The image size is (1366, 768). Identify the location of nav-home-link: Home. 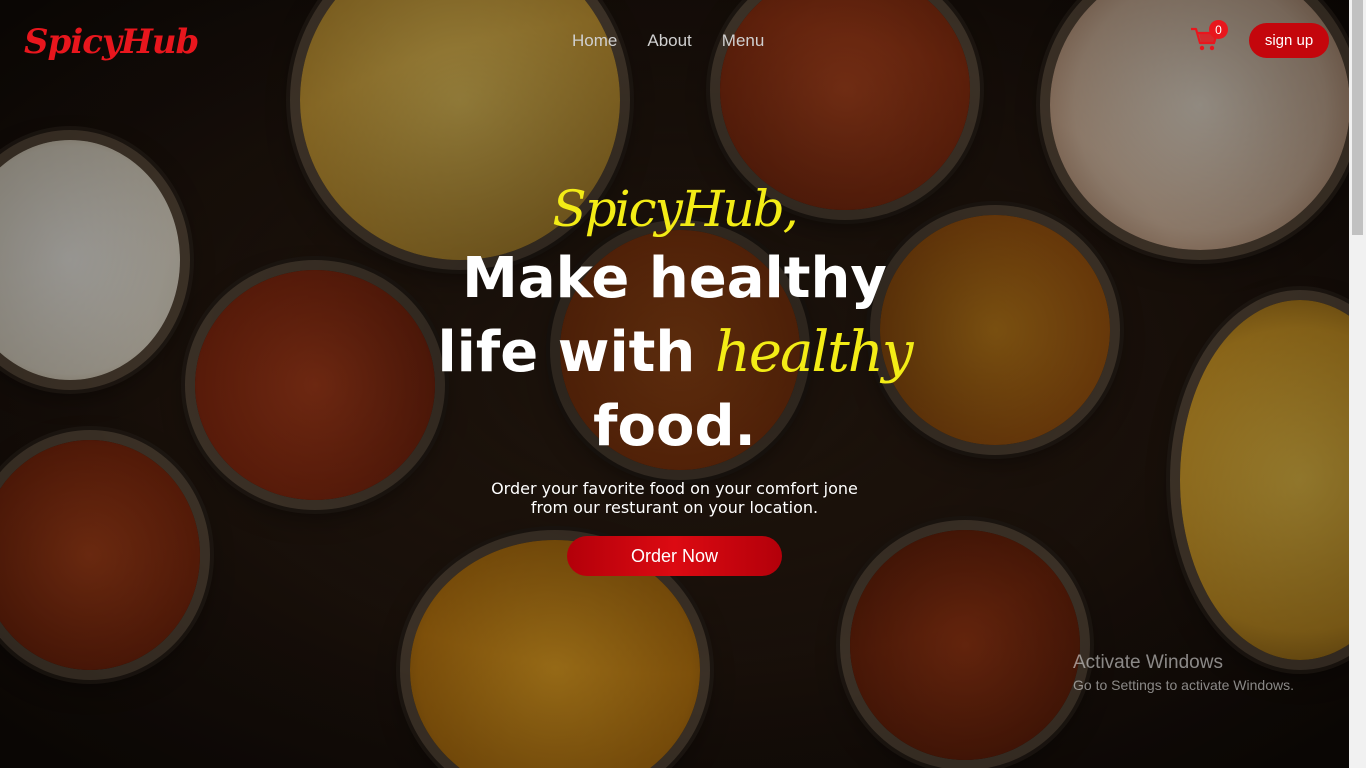
(594, 41).